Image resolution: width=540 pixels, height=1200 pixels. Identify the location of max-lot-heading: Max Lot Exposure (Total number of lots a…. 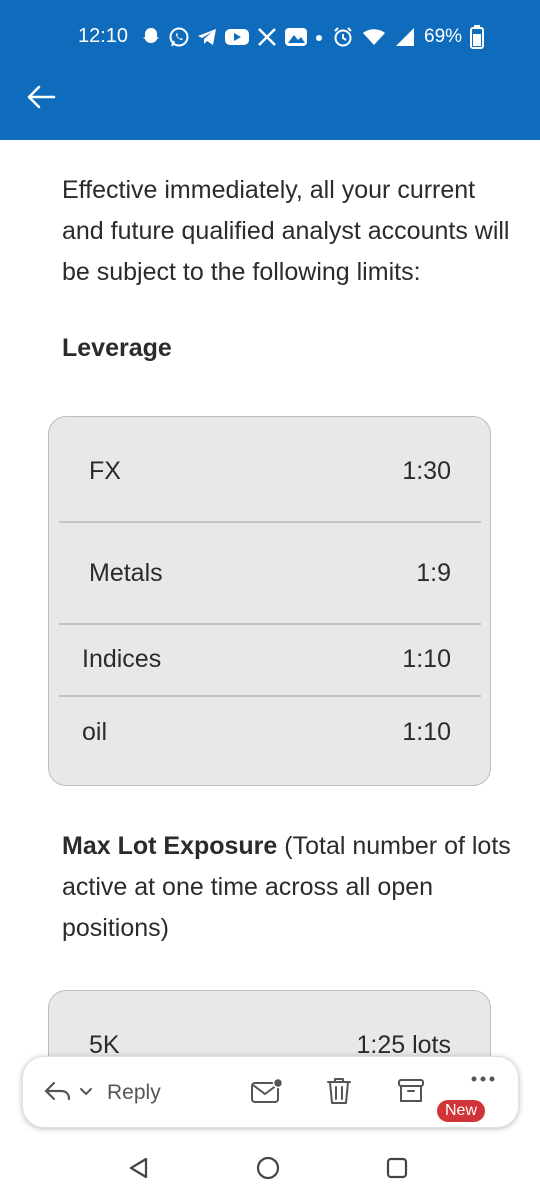
(291, 887).